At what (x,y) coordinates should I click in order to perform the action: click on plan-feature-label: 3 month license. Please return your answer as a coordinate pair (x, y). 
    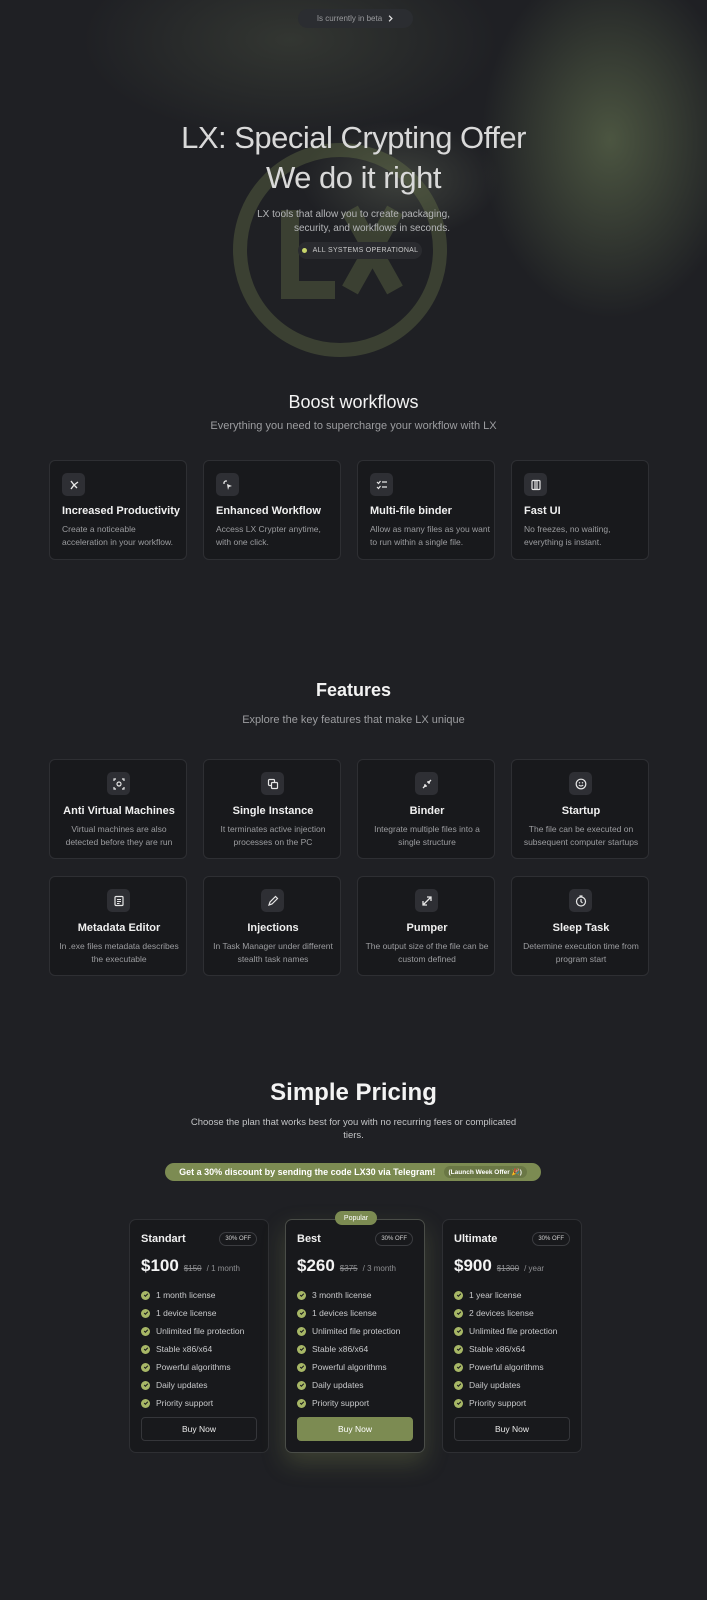
    Looking at the image, I should click on (342, 1295).